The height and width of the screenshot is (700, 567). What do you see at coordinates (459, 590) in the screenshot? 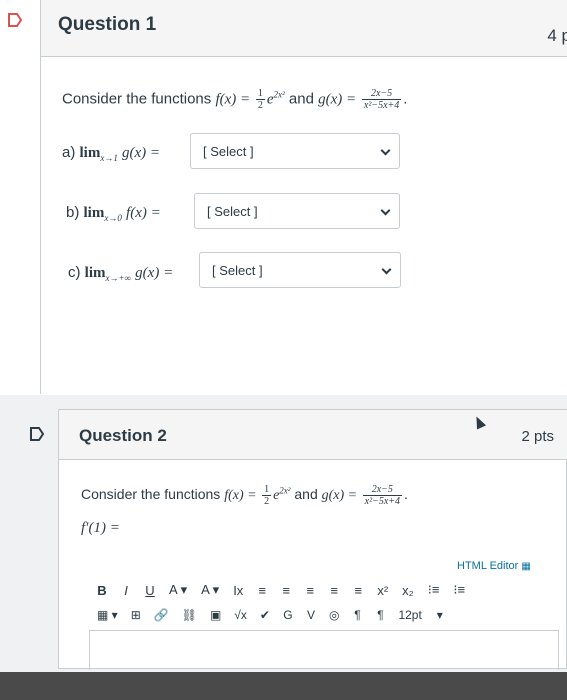
I see `numbered-list-button: ⁝≡` at bounding box center [459, 590].